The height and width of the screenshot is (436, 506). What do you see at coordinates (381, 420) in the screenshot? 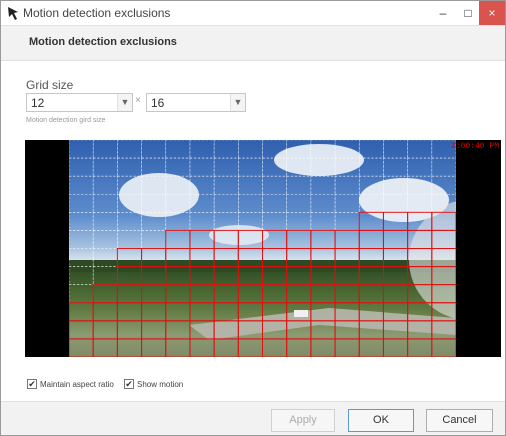
I see `ok-button: OK` at bounding box center [381, 420].